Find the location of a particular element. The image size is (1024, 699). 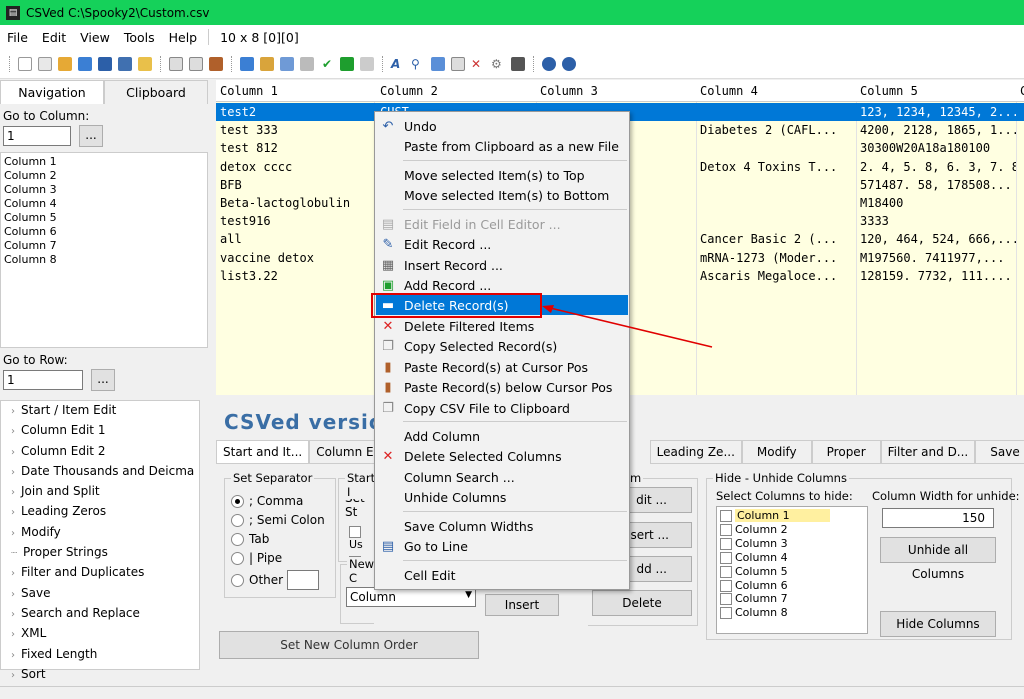

check-icon: ✔ is located at coordinates (327, 64).